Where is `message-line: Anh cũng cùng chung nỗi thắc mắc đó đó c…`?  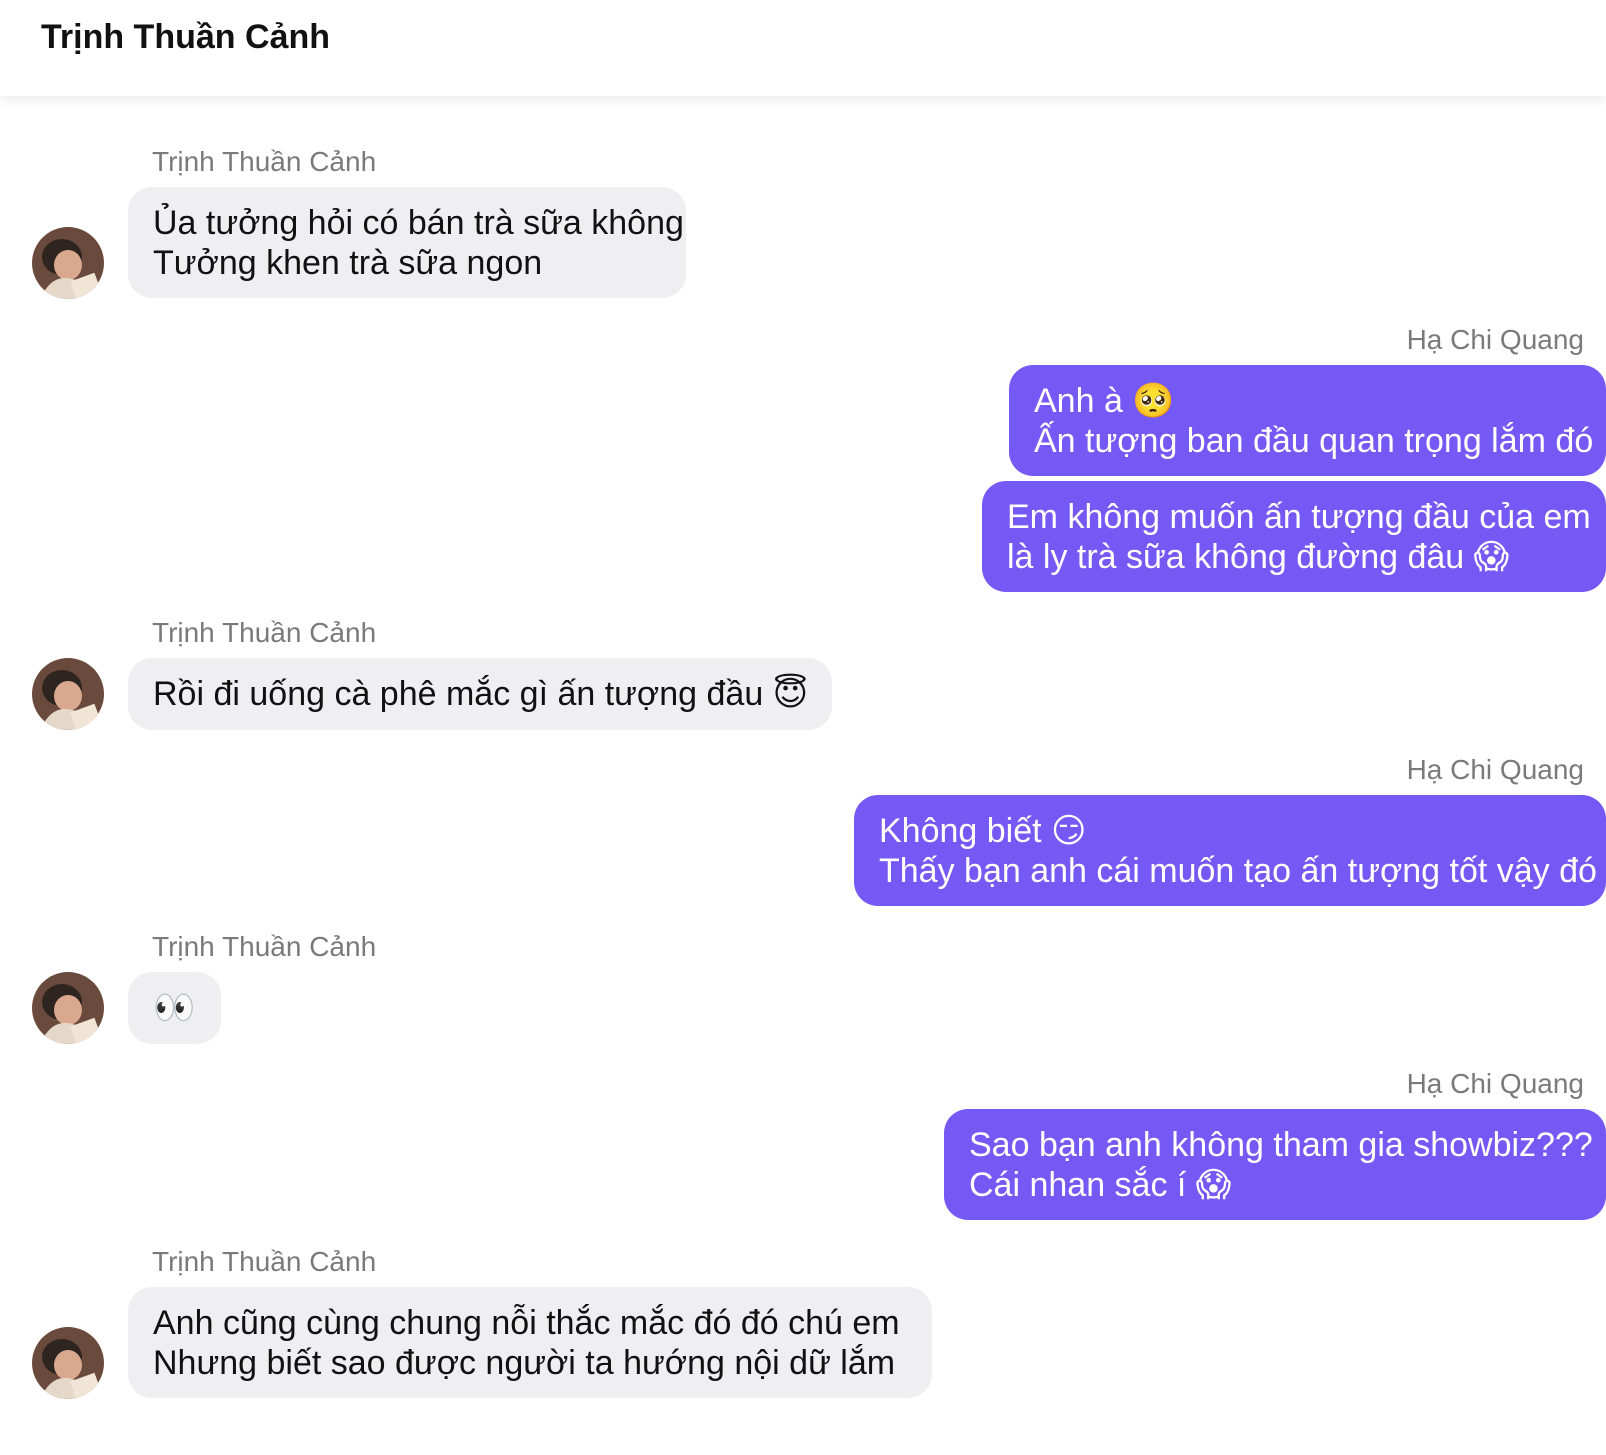
message-line: Anh cũng cùng chung nỗi thắc mắc đó đó c… is located at coordinates (526, 1323).